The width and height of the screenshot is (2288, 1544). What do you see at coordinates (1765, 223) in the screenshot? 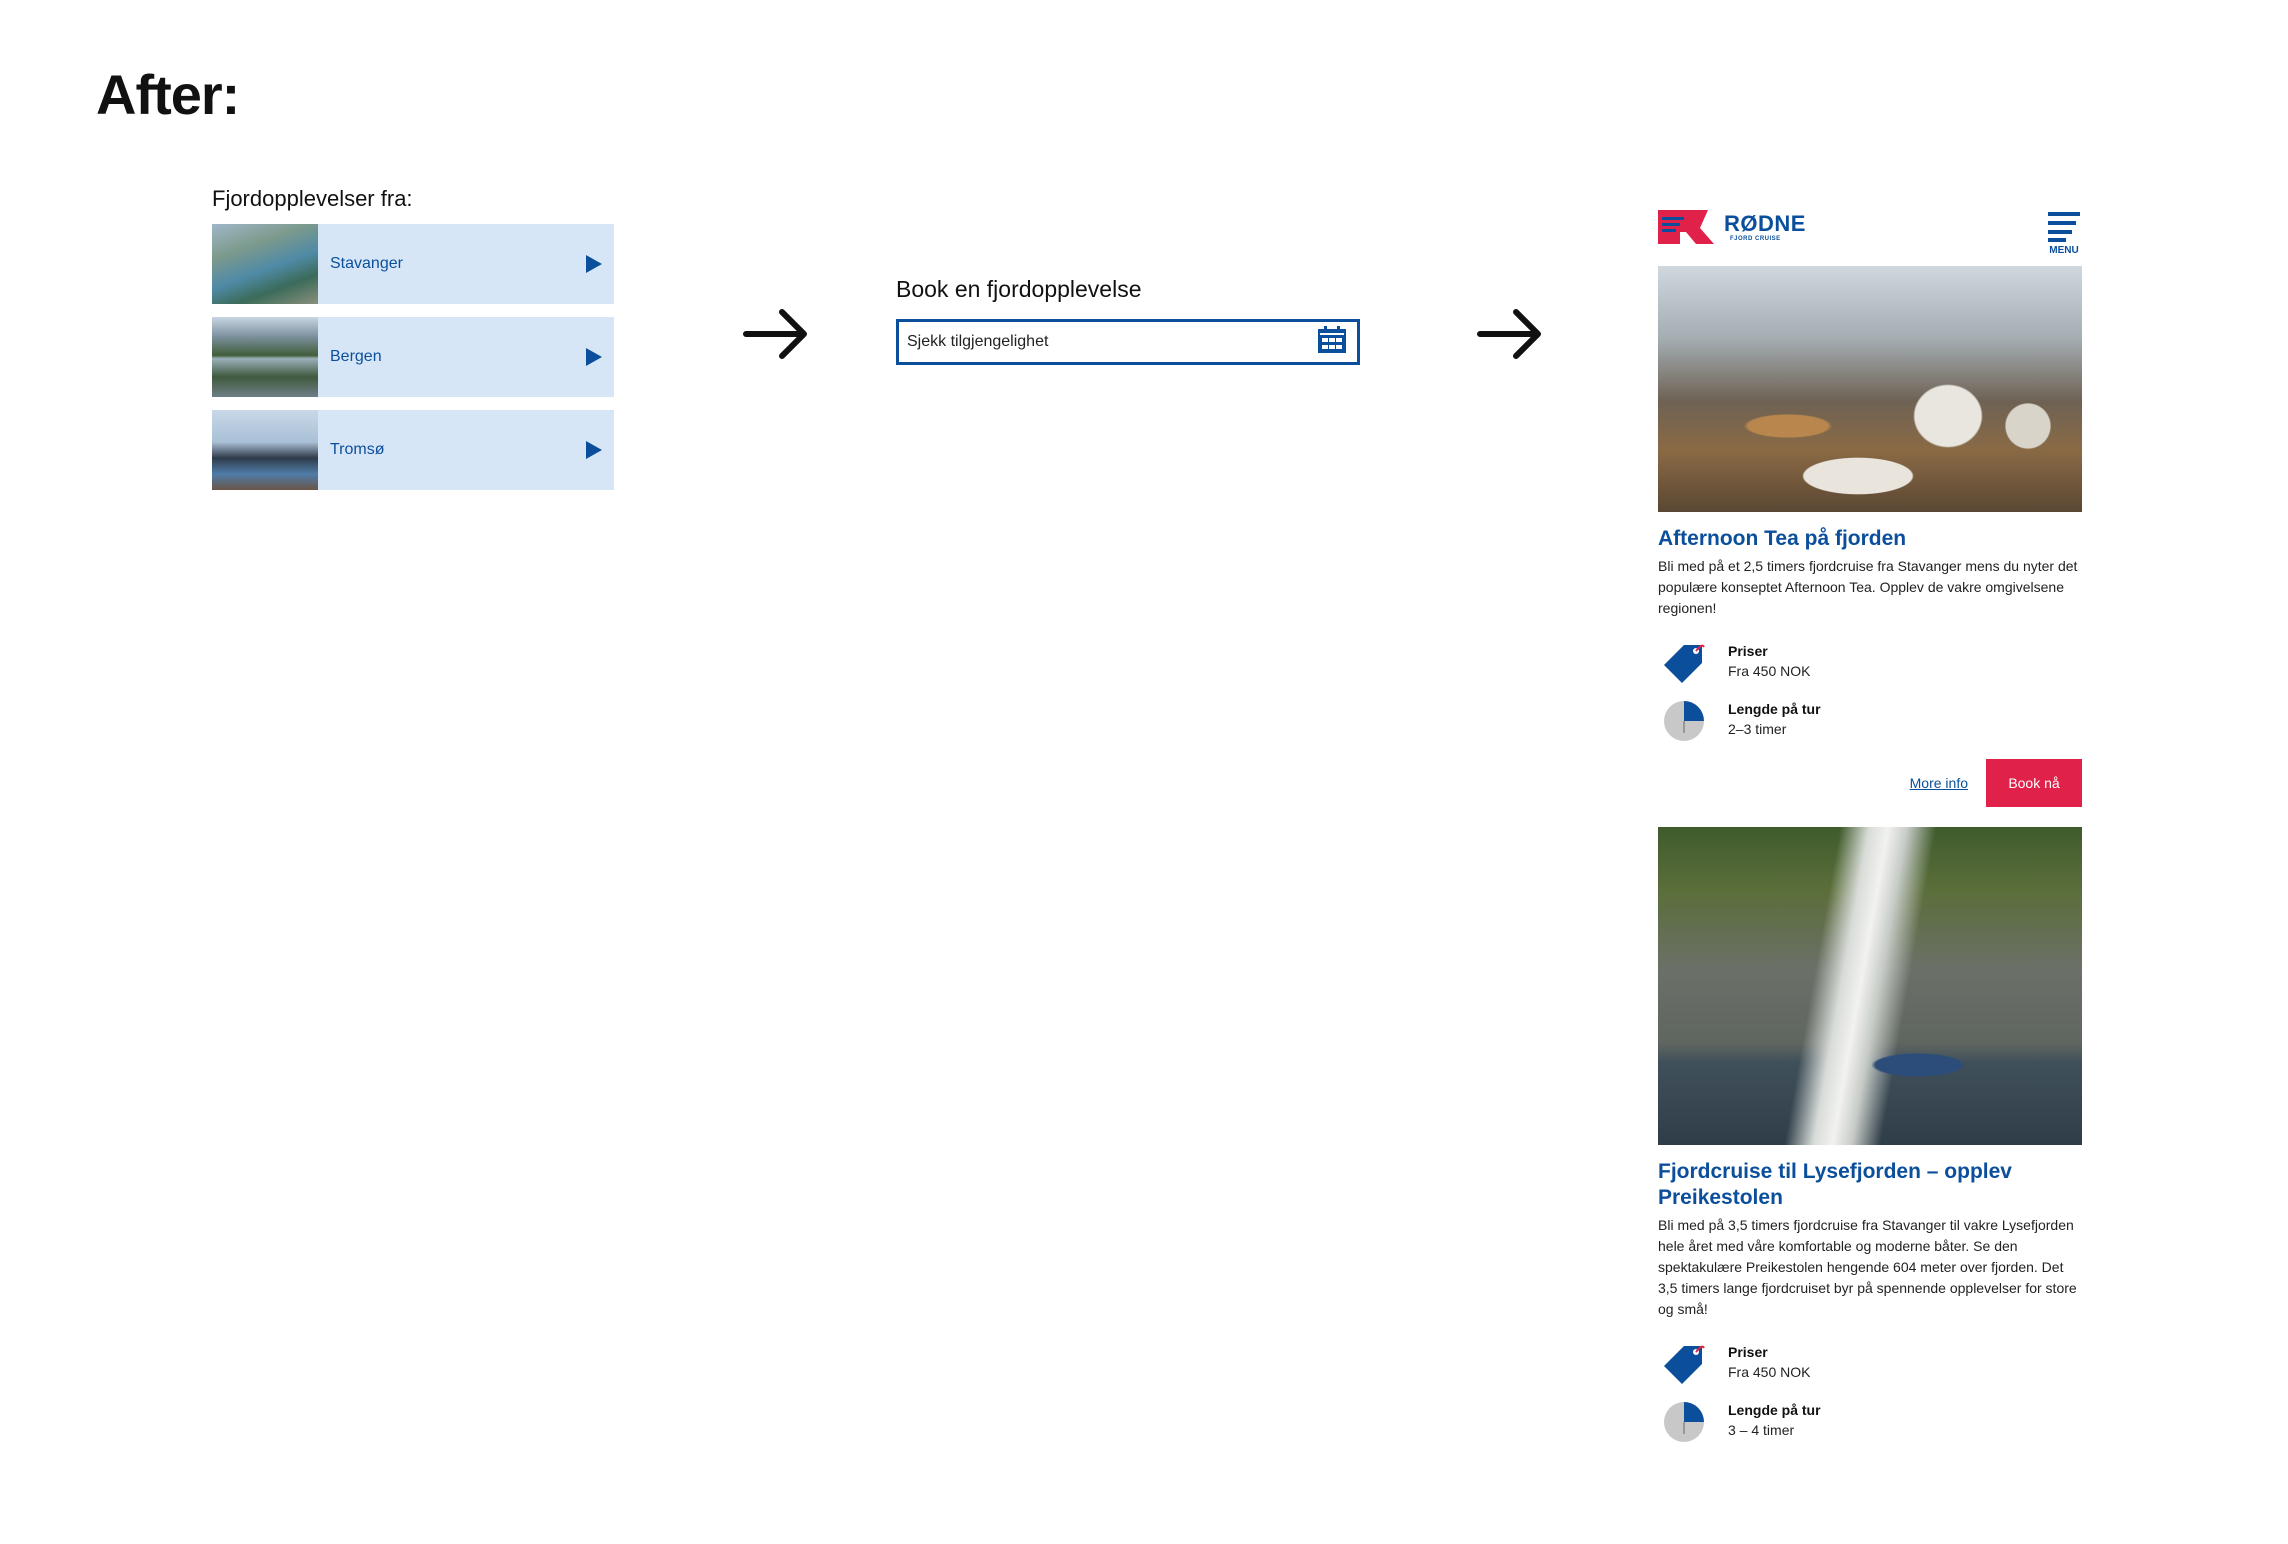
I see `brand-name: RØDNE` at bounding box center [1765, 223].